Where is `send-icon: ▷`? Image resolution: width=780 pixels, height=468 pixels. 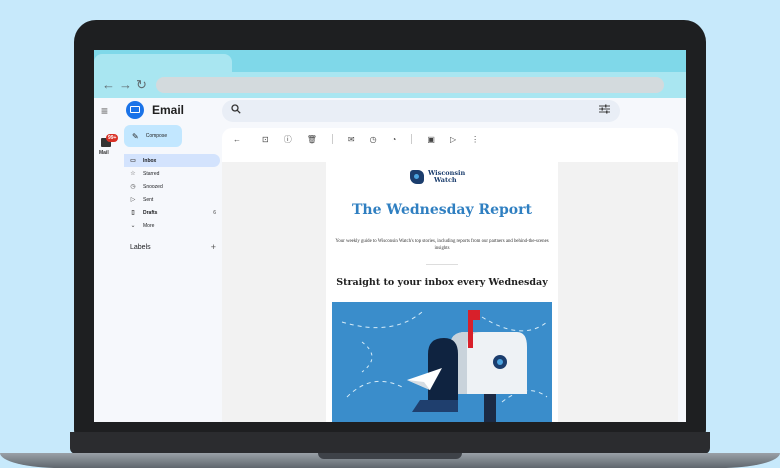
send-icon: ▷ is located at coordinates (133, 200).